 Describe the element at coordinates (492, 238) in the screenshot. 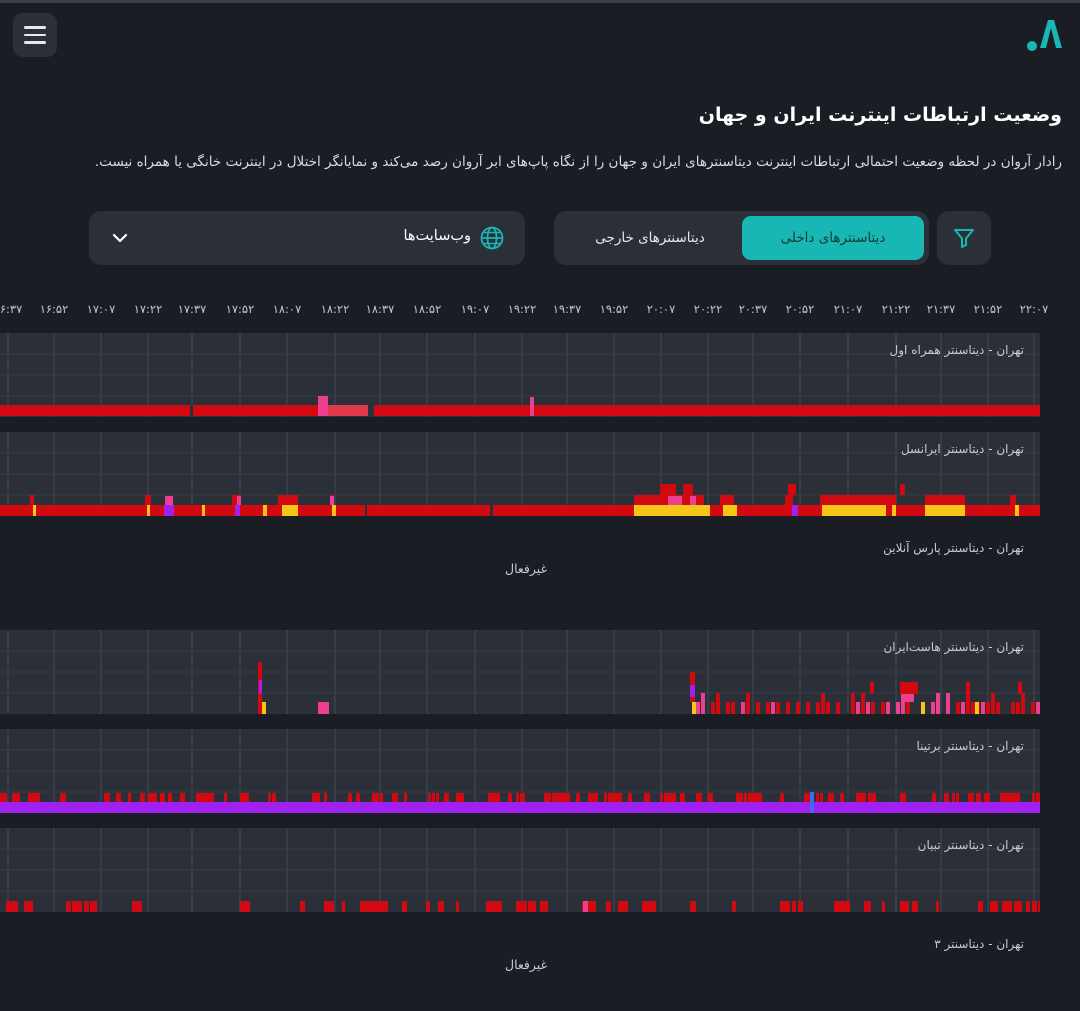

I see `globe-icon` at that location.